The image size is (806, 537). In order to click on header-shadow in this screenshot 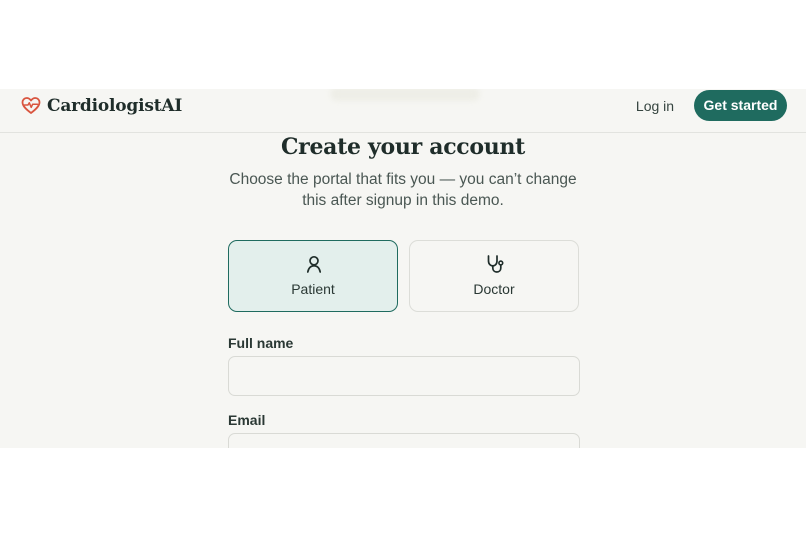, I will do `click(405, 95)`.